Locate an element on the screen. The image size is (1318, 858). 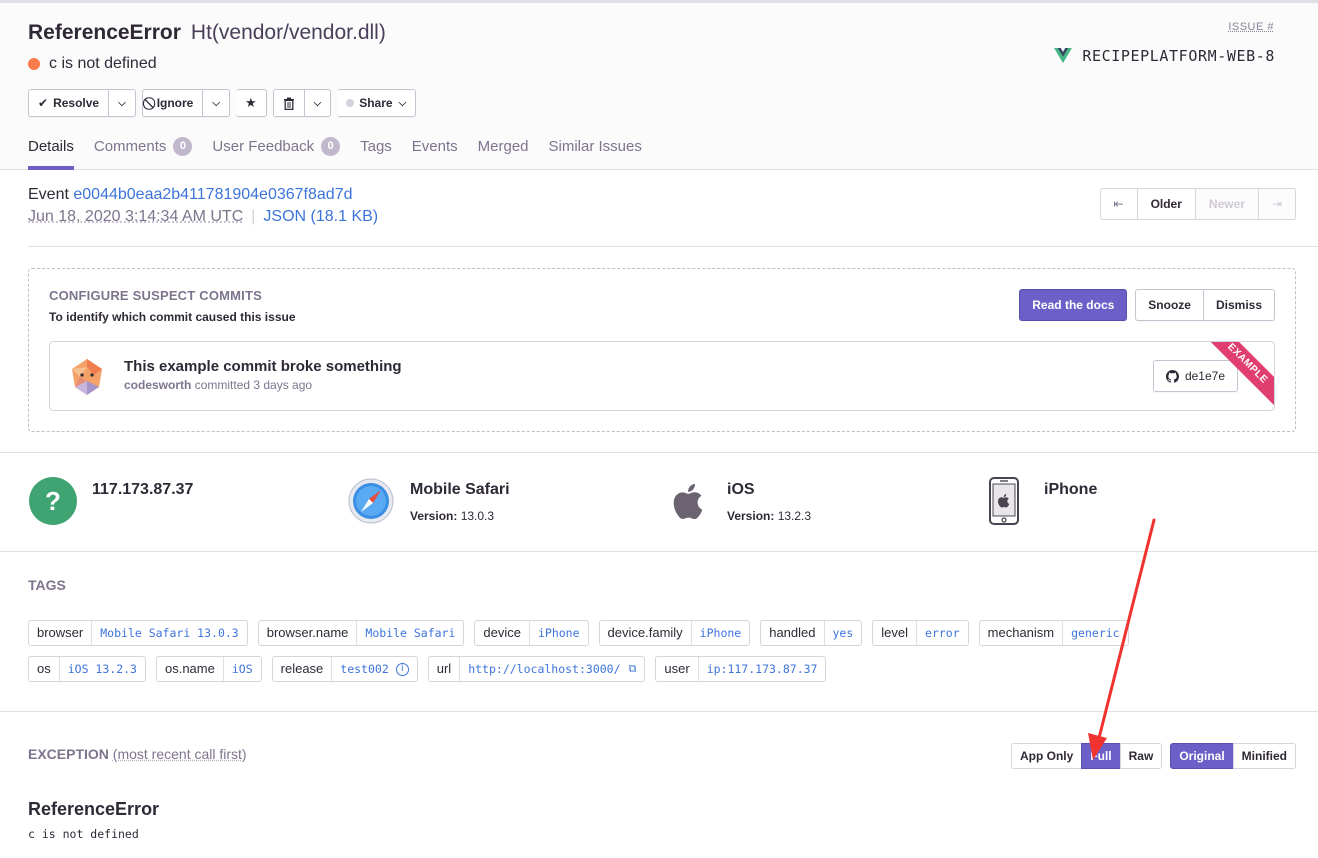
minified-button: Minified is located at coordinates (1264, 756).